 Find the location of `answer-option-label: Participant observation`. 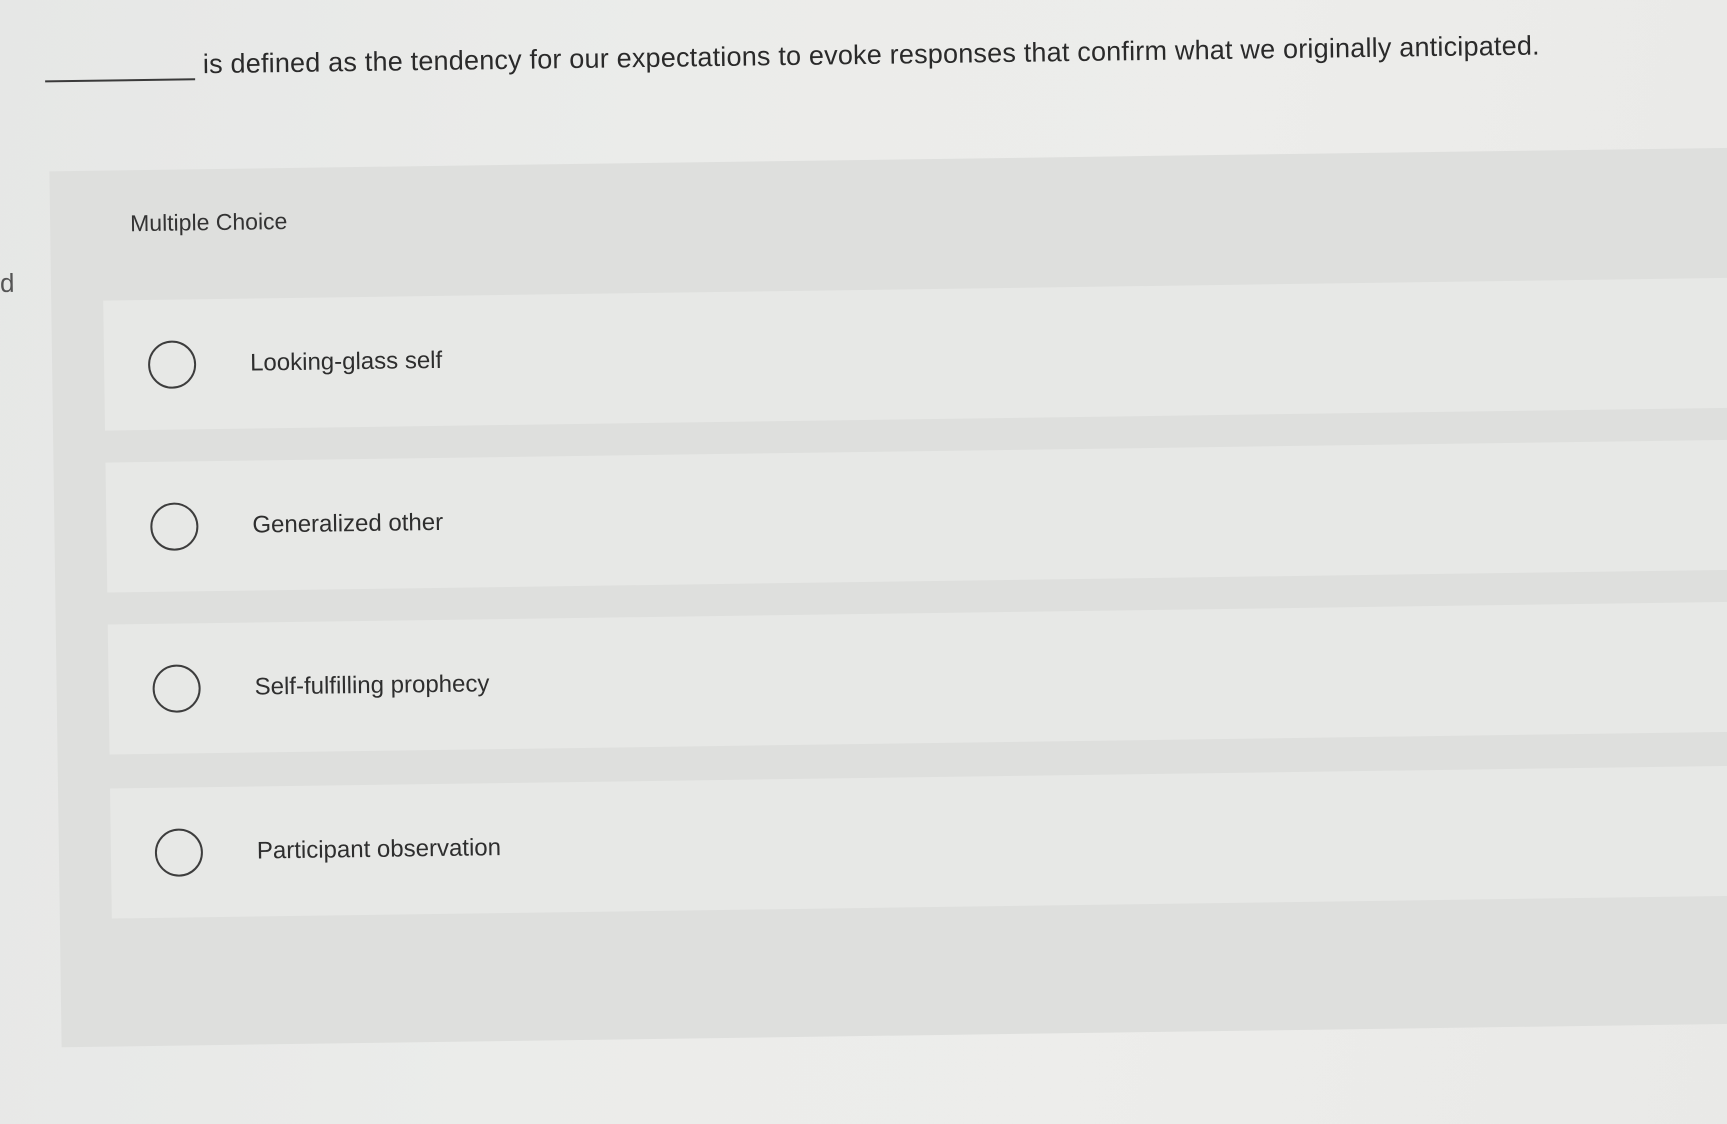

answer-option-label: Participant observation is located at coordinates (379, 849).